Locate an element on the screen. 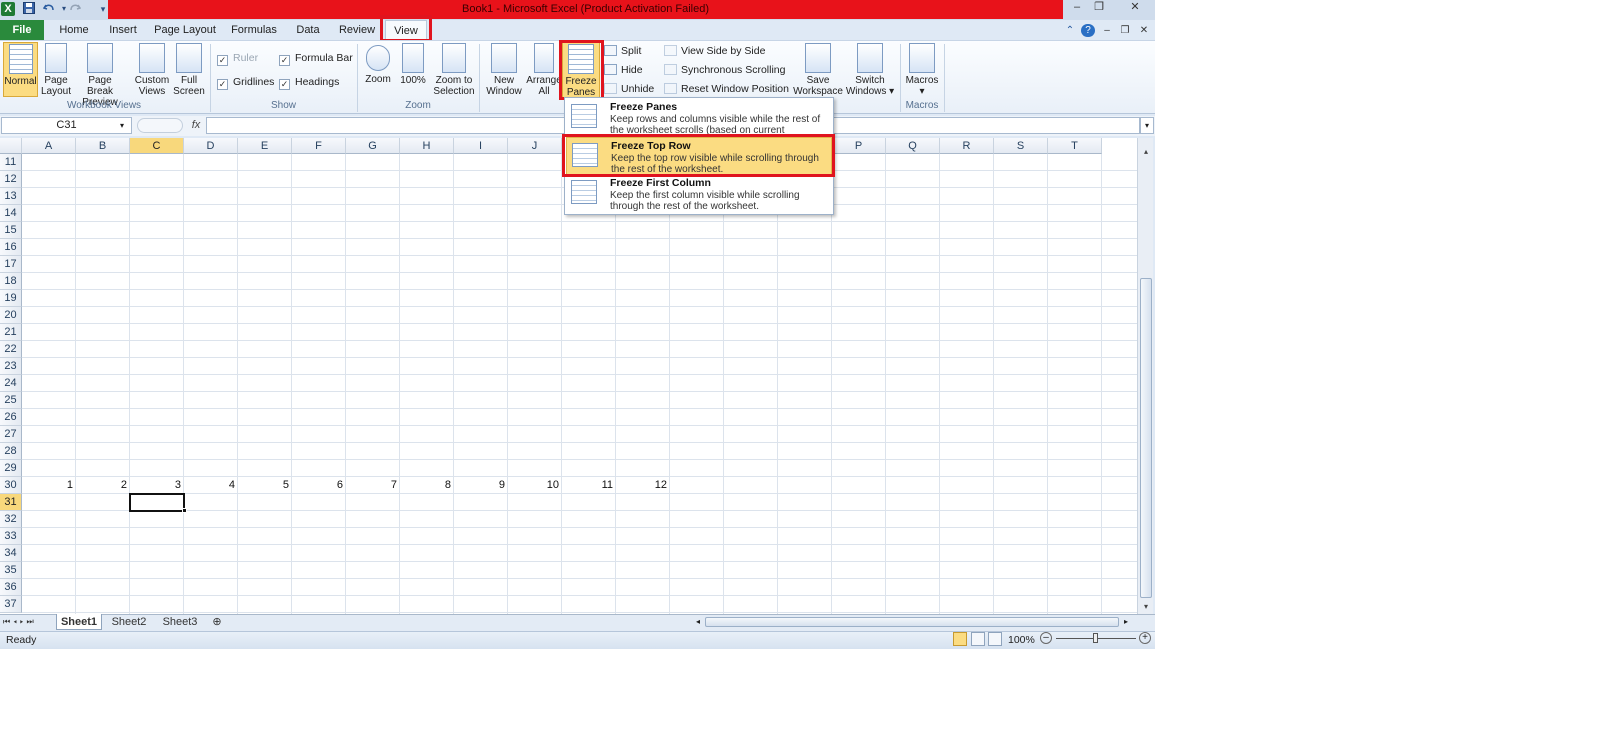  column-header-f: F is located at coordinates (319, 146).